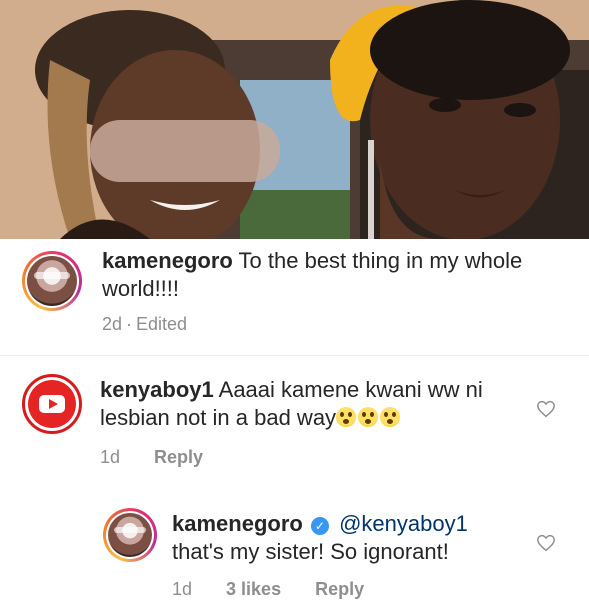 The height and width of the screenshot is (600, 589). I want to click on caption-meta: 2d · Edited, so click(159, 324).